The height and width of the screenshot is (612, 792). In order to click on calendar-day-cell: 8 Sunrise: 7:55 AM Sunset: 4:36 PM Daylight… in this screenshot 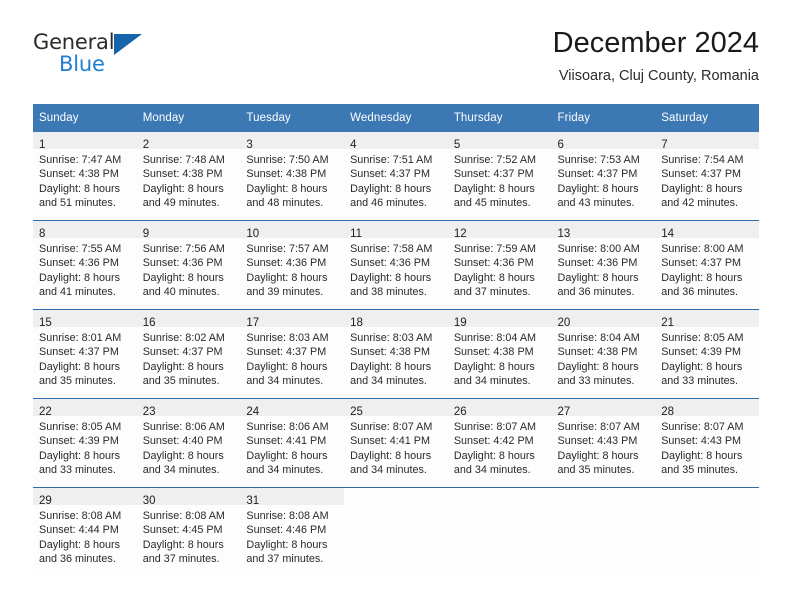, I will do `click(85, 265)`.